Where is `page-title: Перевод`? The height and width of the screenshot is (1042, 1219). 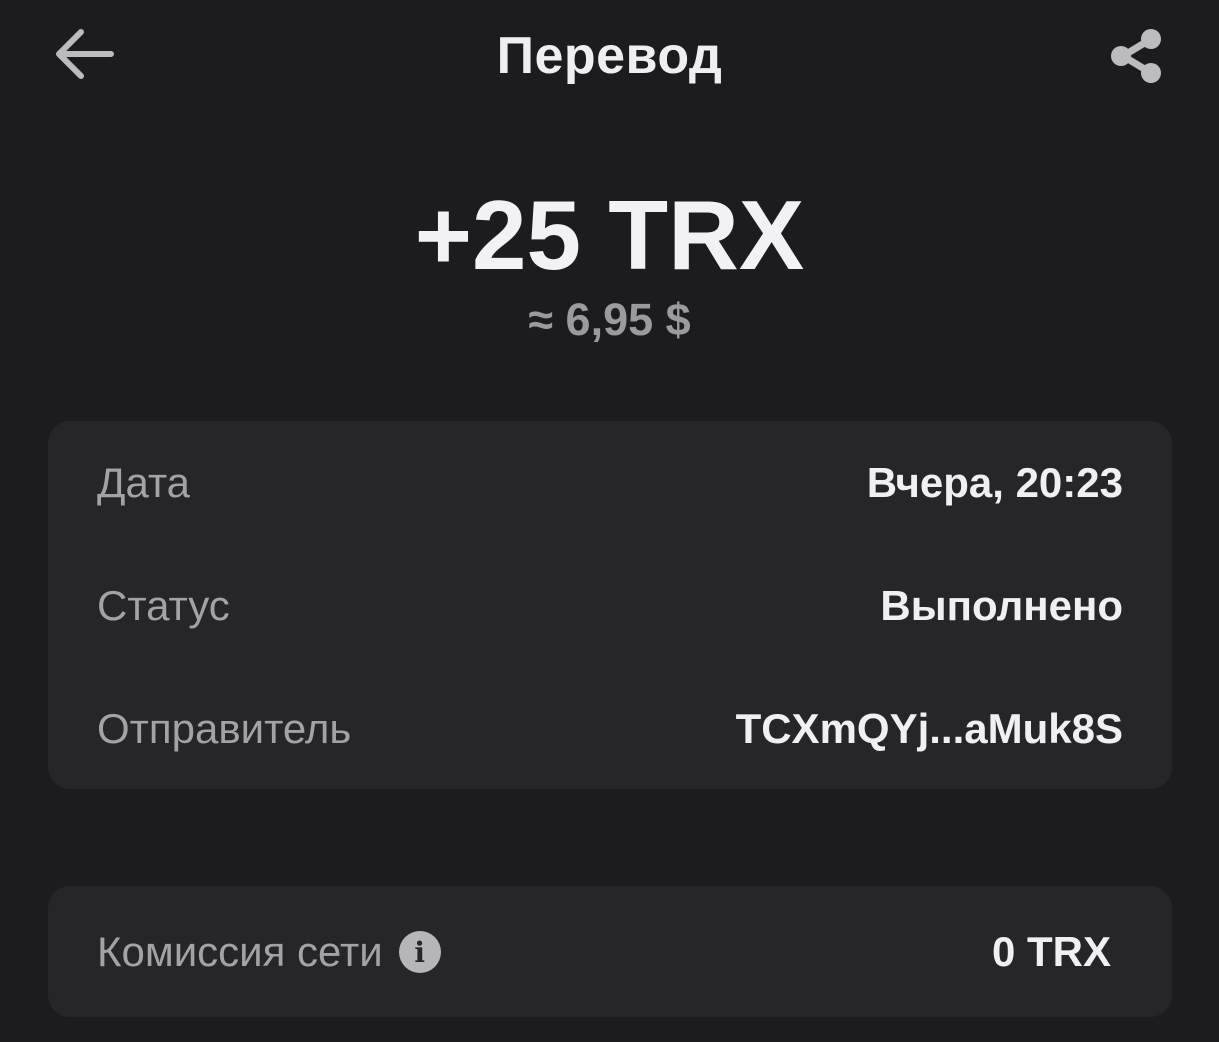
page-title: Перевод is located at coordinates (609, 56).